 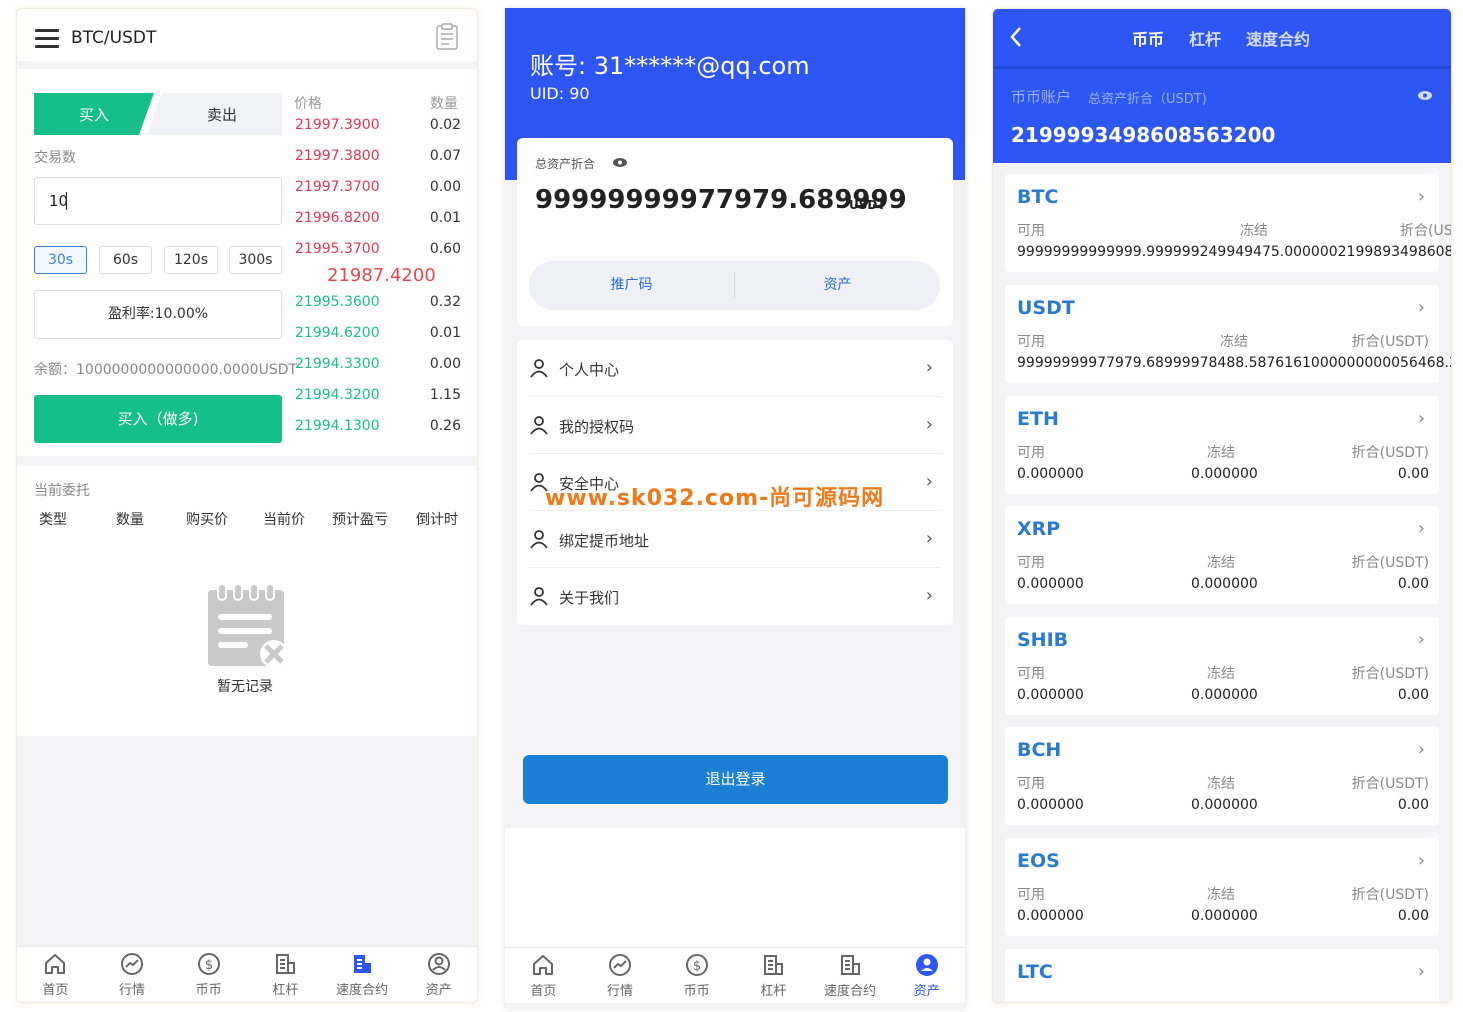 I want to click on tab-label: 行情, so click(x=132, y=990).